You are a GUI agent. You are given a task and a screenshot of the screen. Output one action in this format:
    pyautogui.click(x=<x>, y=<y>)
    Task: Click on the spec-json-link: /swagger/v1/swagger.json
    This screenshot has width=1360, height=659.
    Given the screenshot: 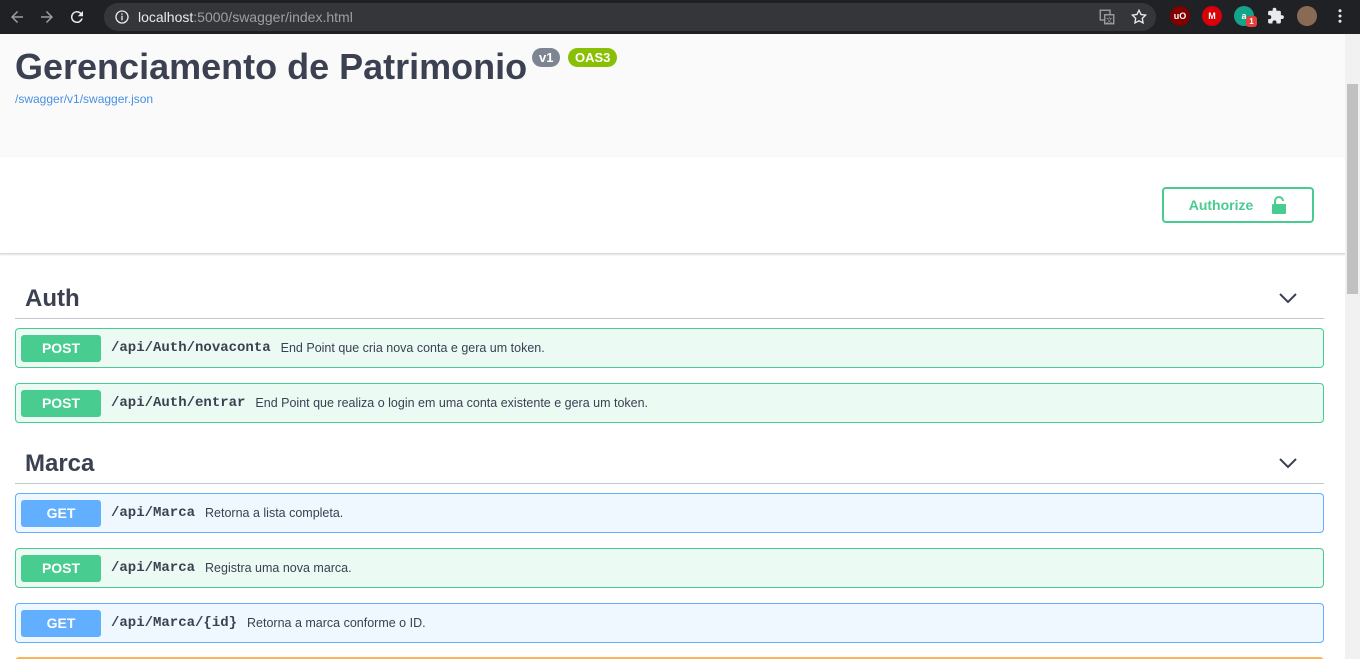 What is the action you would take?
    pyautogui.click(x=84, y=99)
    